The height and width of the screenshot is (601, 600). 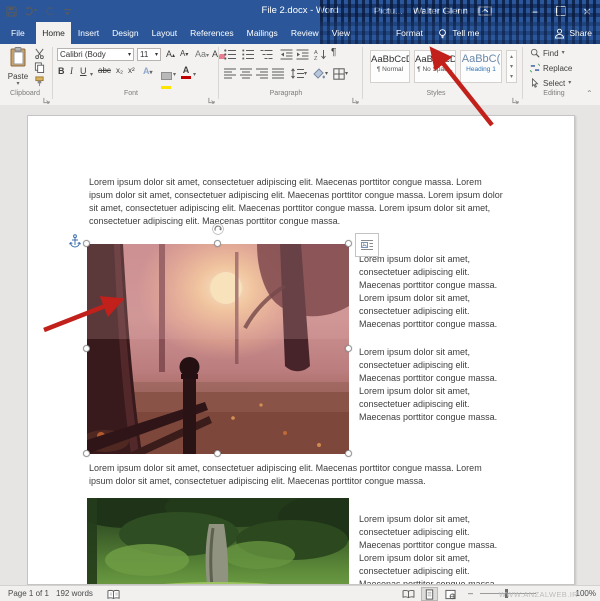 I want to click on grow-font-button: A ▴, so click(x=170, y=55).